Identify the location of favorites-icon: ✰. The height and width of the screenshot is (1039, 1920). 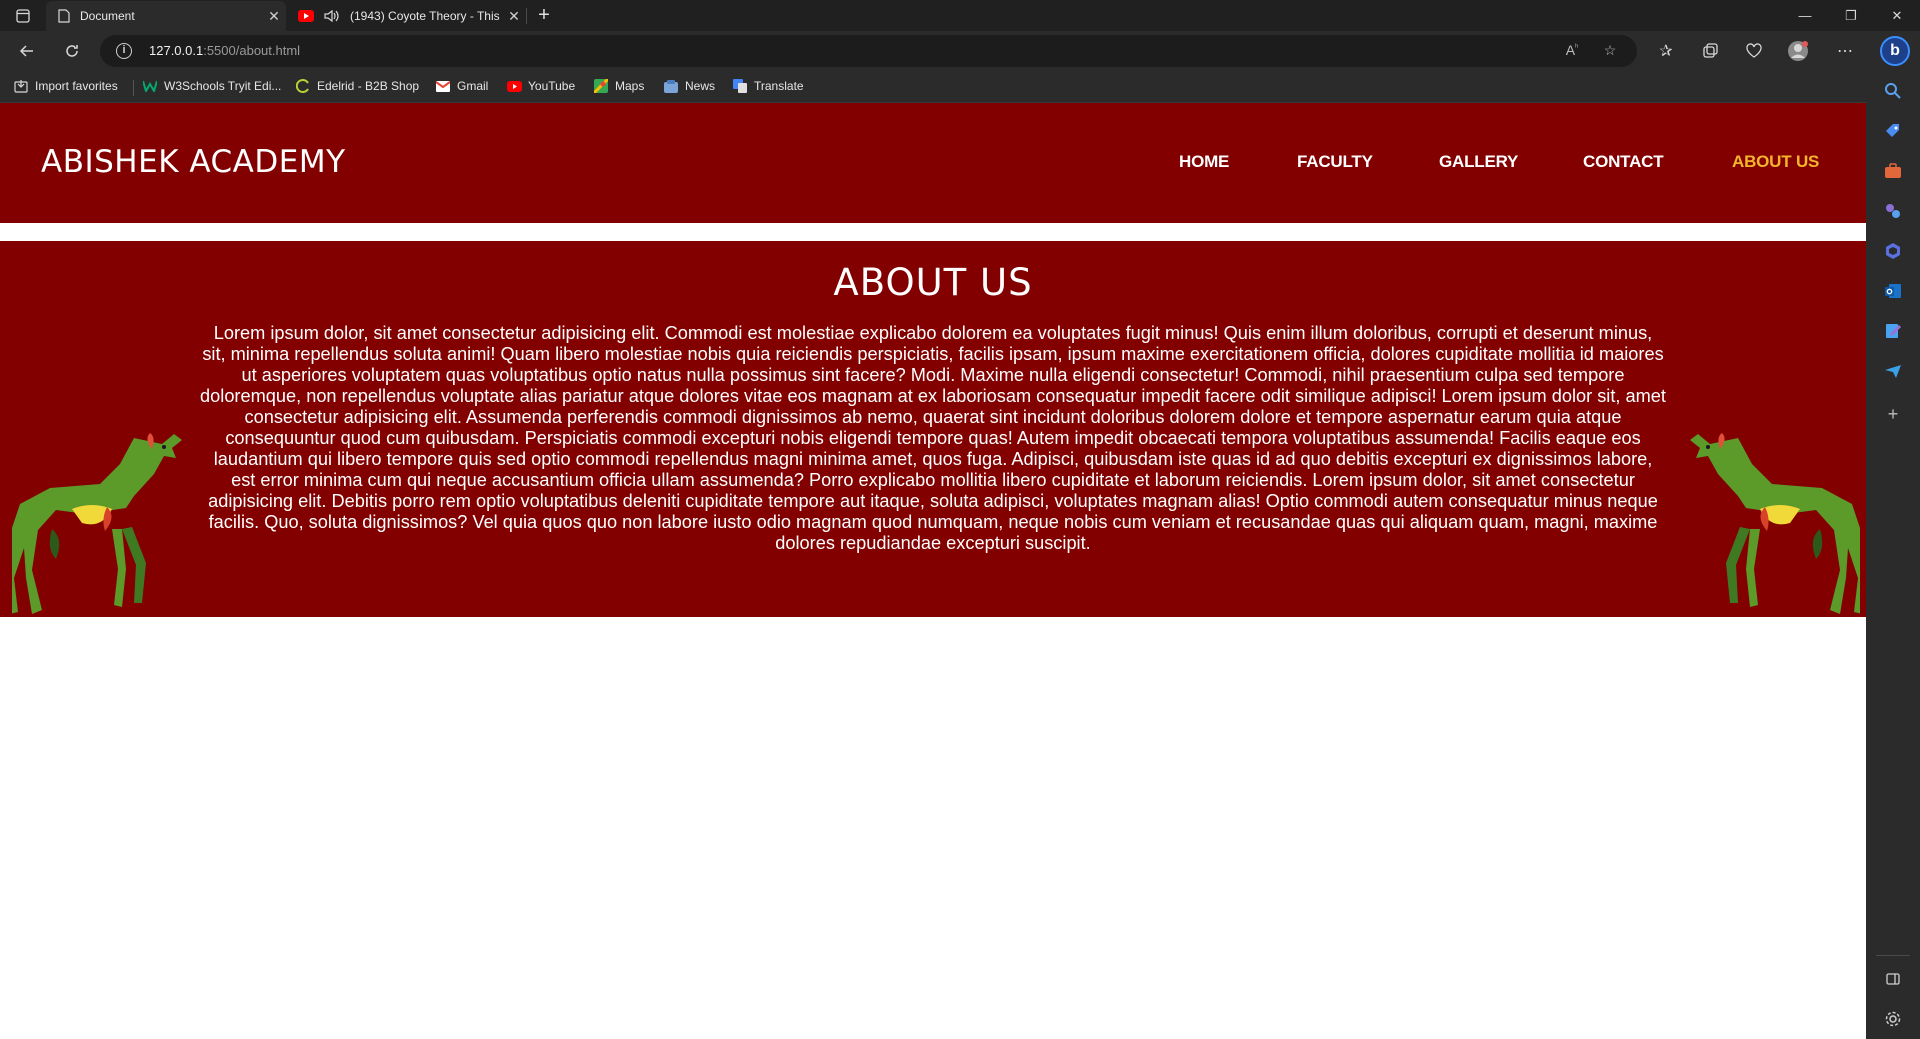
(1666, 51).